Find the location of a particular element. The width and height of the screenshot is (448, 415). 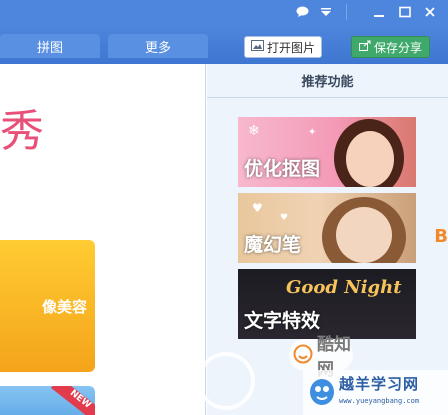

tab-label: 更多 is located at coordinates (157, 48).